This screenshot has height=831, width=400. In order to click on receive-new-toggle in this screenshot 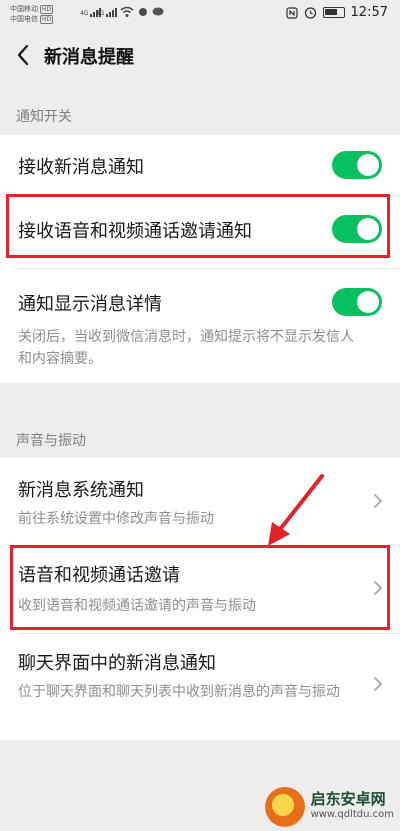, I will do `click(357, 165)`.